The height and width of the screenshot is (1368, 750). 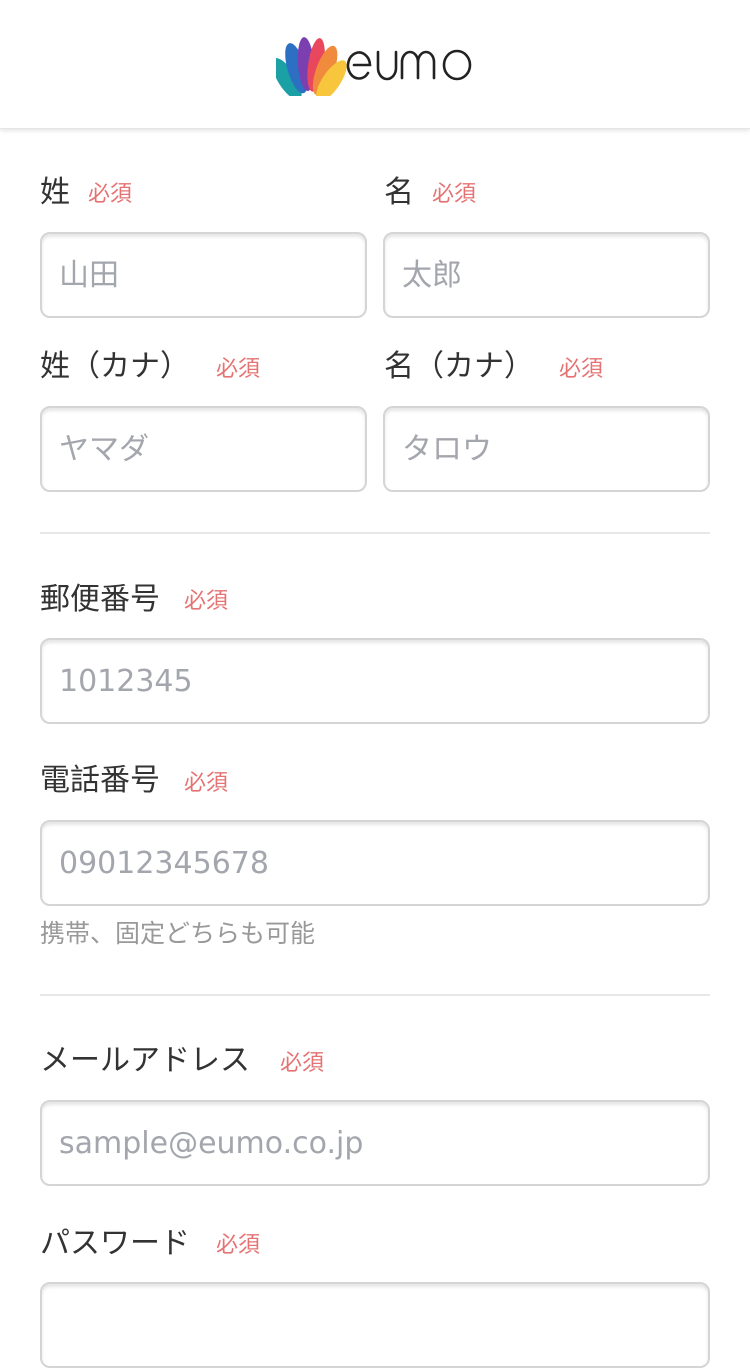 What do you see at coordinates (100, 599) in the screenshot?
I see `postal-code-label: 郵便番号` at bounding box center [100, 599].